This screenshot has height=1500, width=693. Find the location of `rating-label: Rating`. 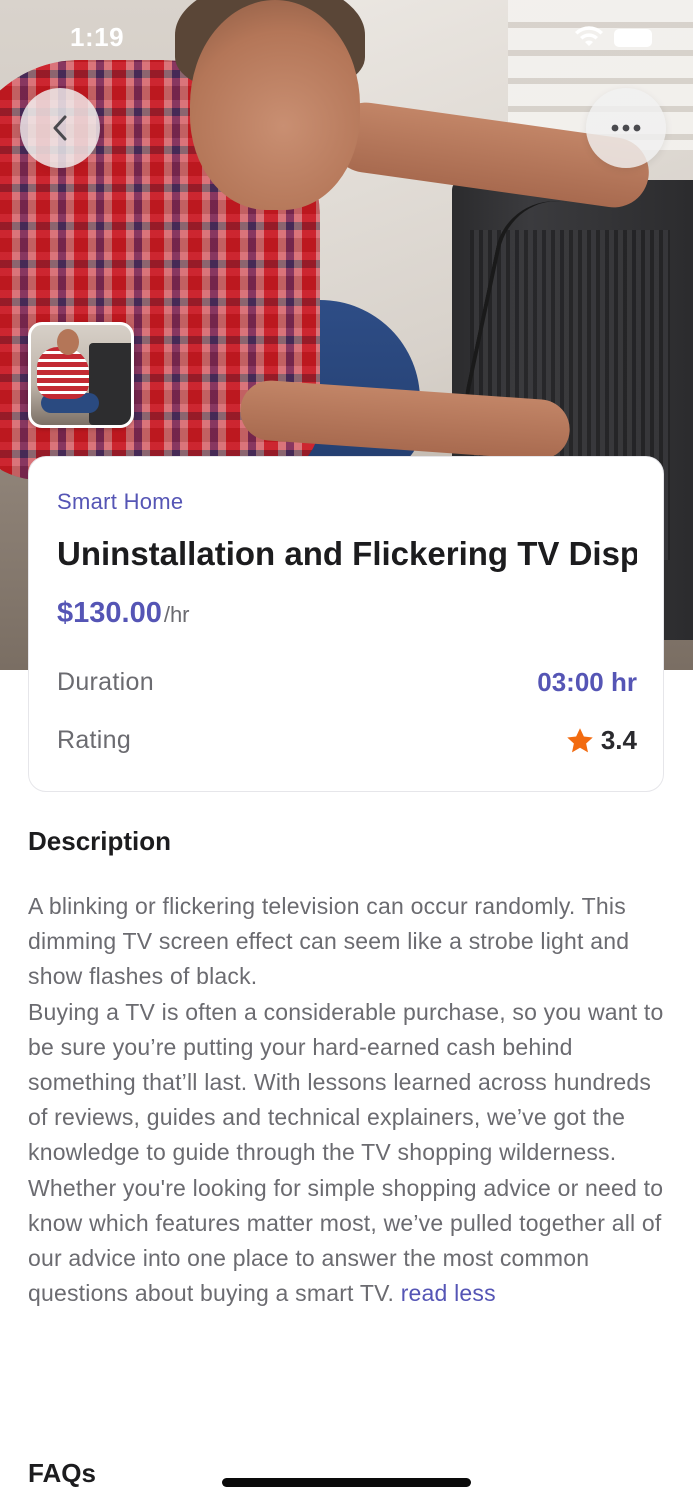

rating-label: Rating is located at coordinates (94, 740).